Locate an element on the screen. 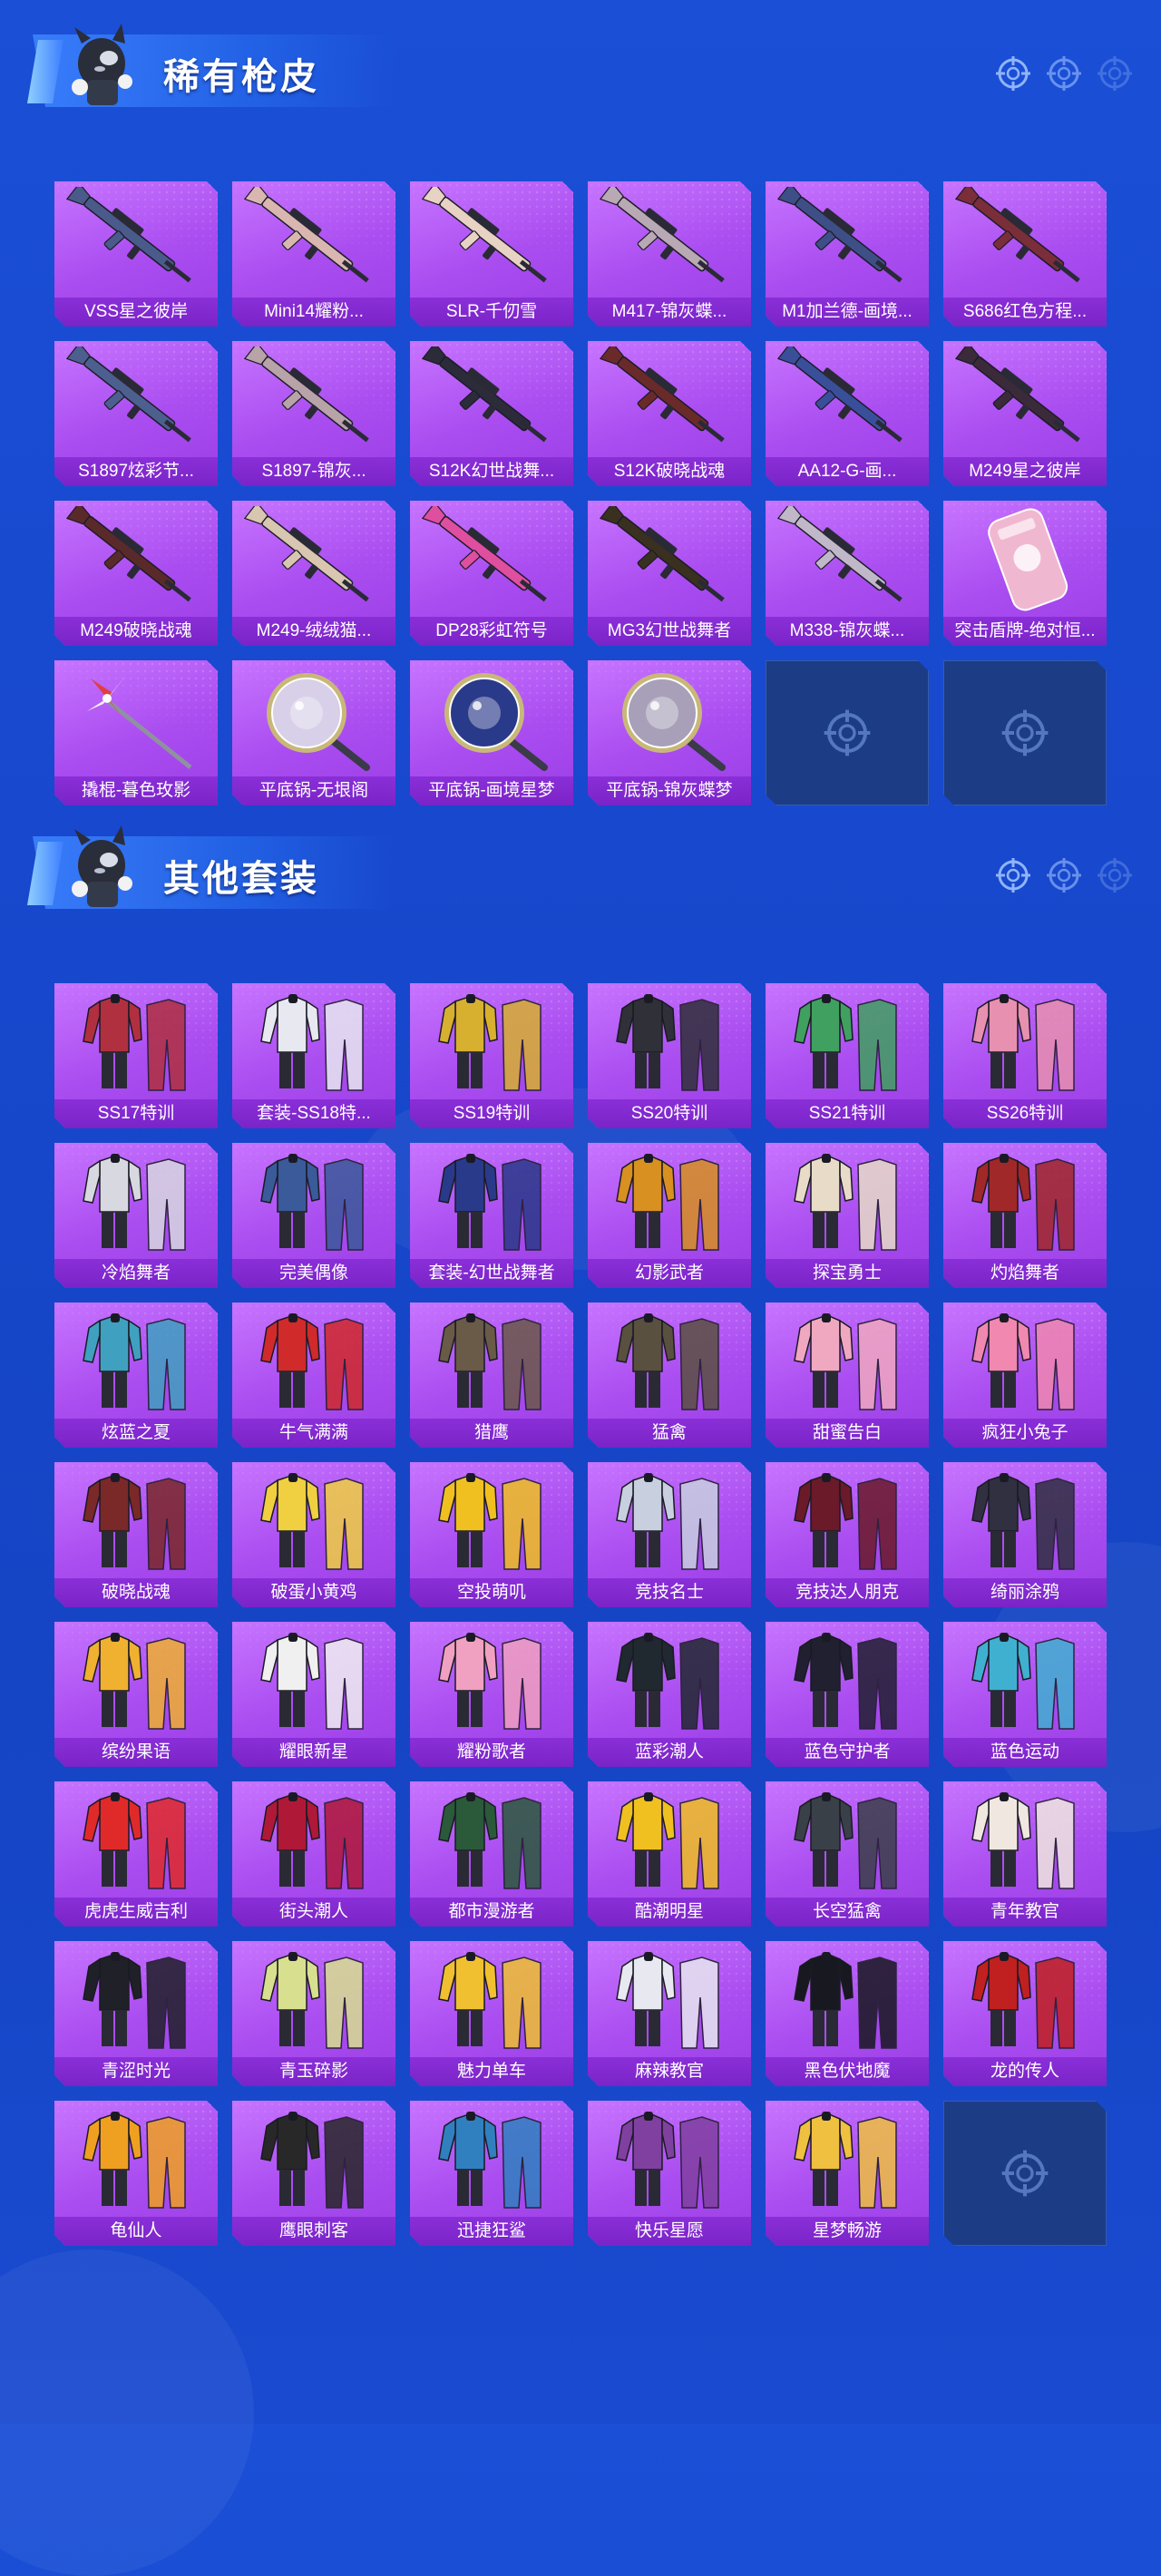  outfit-card: 空投萌叽 is located at coordinates (491, 1534).